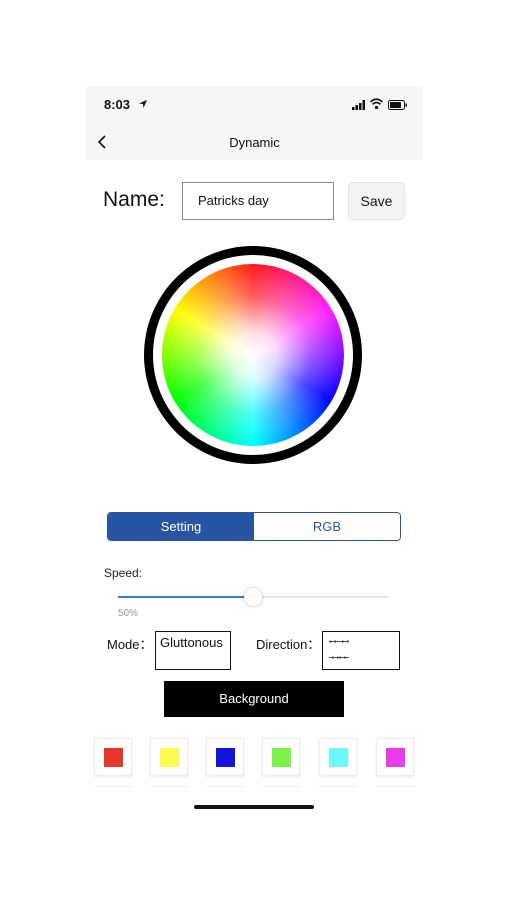 The image size is (507, 900). Describe the element at coordinates (143, 104) in the screenshot. I see `location-arrow-icon` at that location.